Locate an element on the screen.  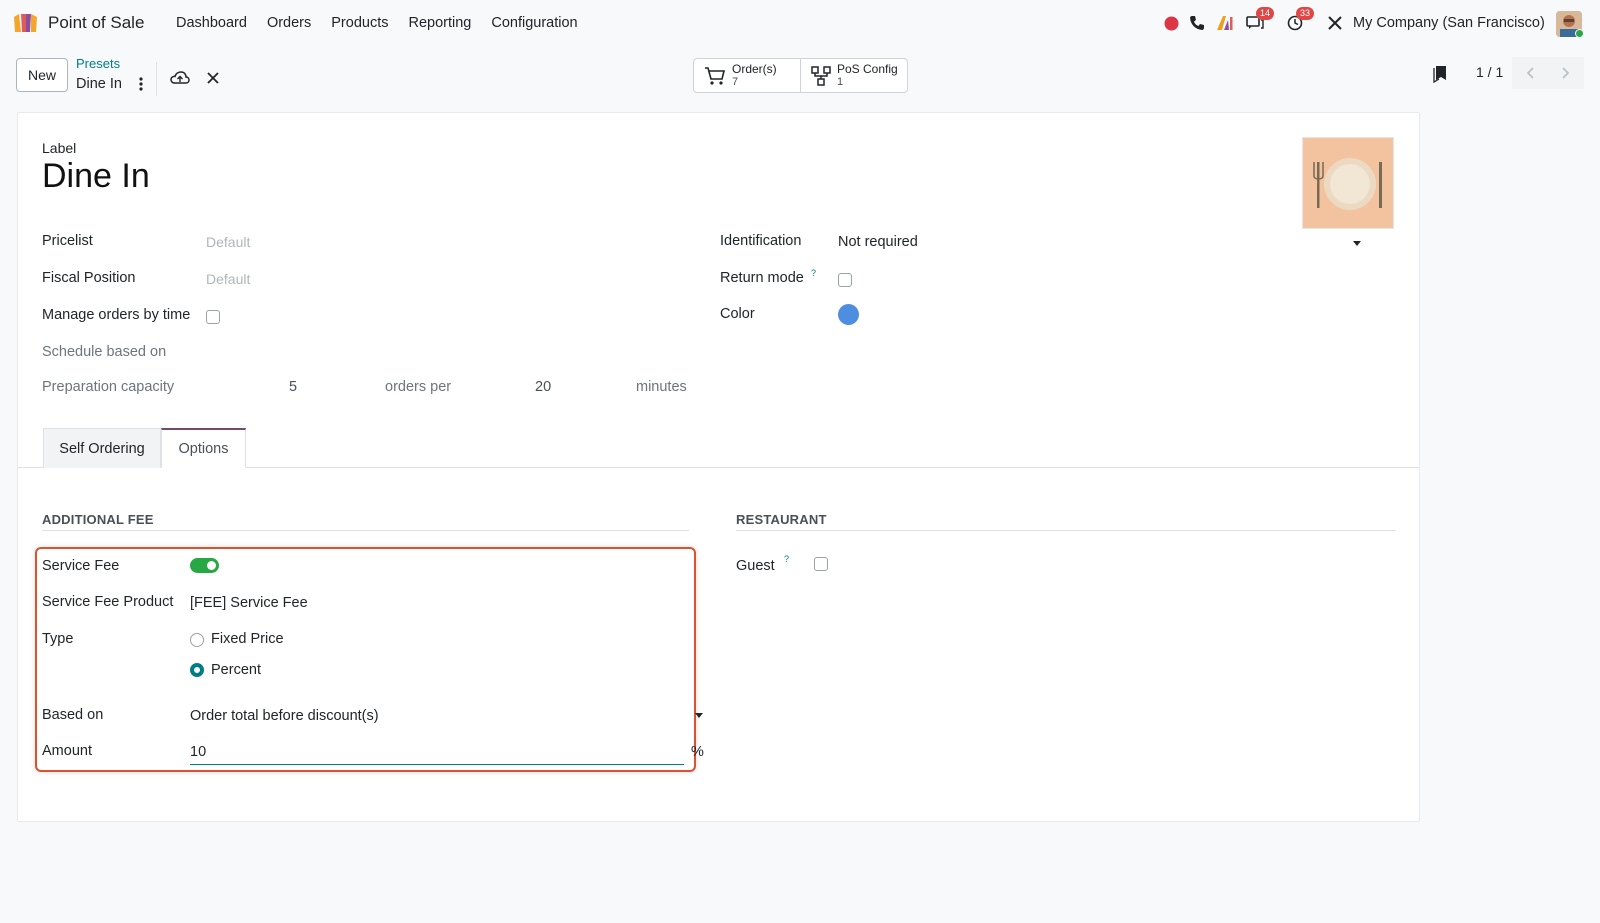
pos-app-icon is located at coordinates (26, 23).